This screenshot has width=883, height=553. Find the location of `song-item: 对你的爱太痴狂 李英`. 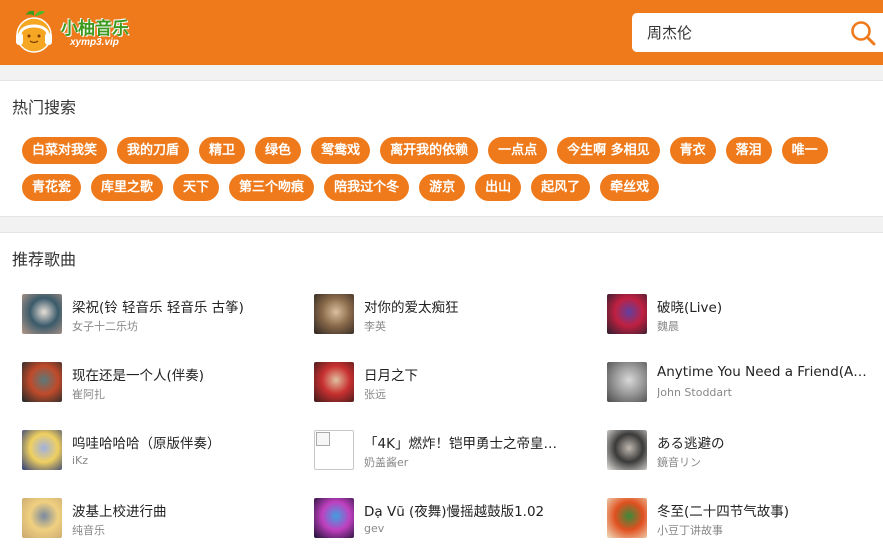

song-item: 对你的爱太痴狂 李英 is located at coordinates (454, 315).